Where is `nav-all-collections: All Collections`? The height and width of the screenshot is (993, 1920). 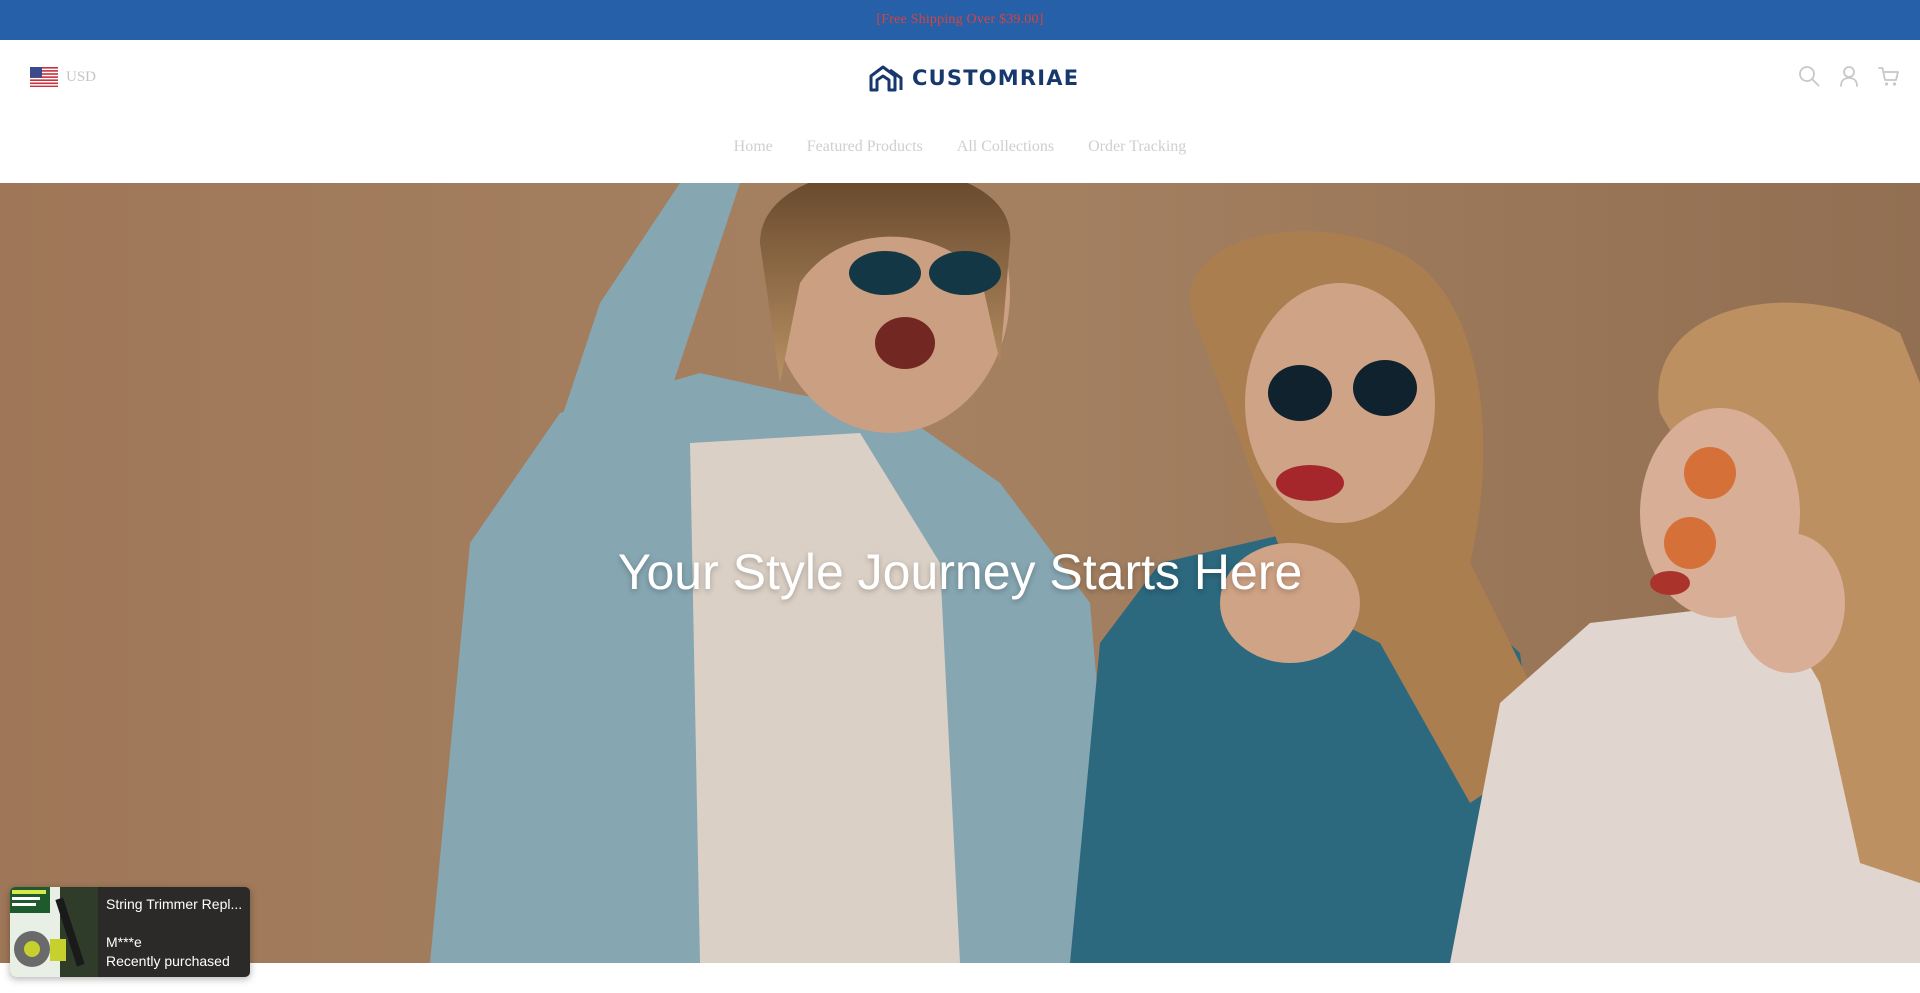
nav-all-collections: All Collections is located at coordinates (1005, 147).